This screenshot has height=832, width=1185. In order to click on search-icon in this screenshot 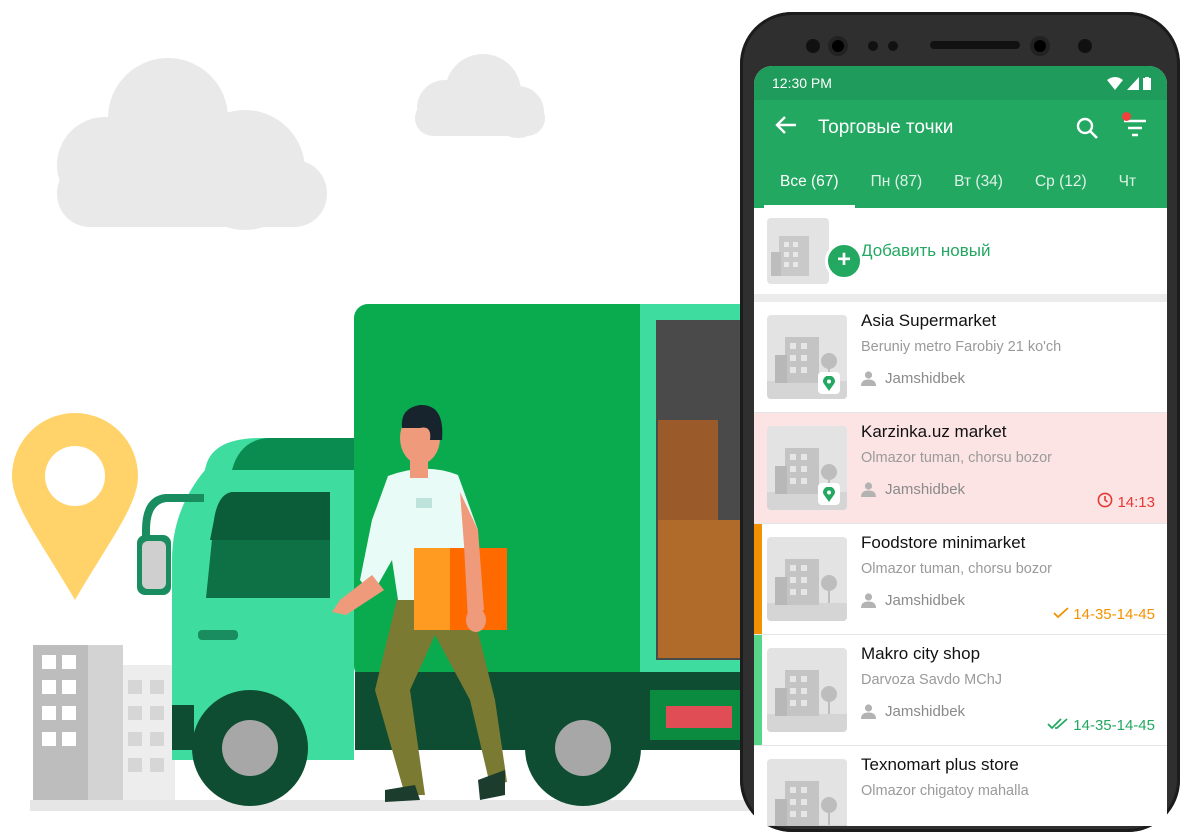, I will do `click(1087, 128)`.